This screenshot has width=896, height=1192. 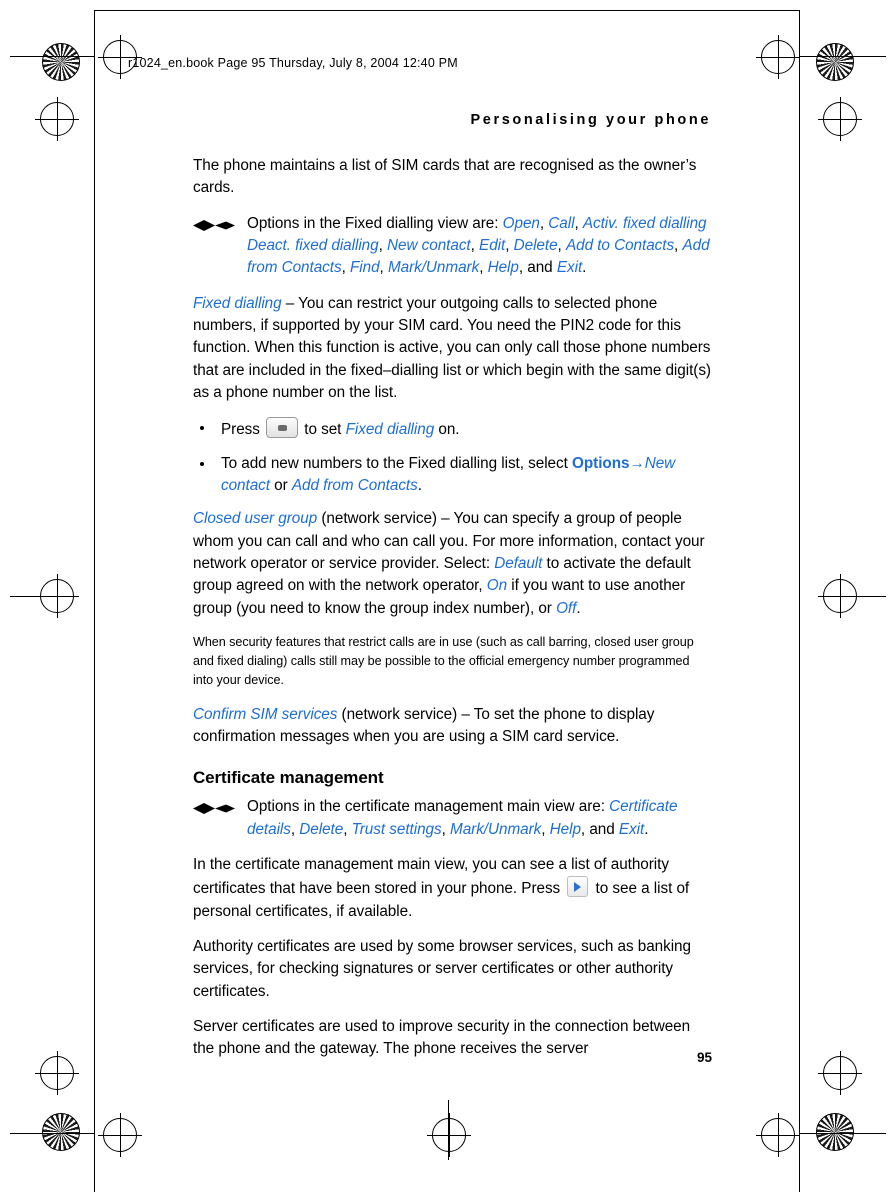 I want to click on option-deact-fixed-dialling: Deact. fixed dialling, so click(x=313, y=245).